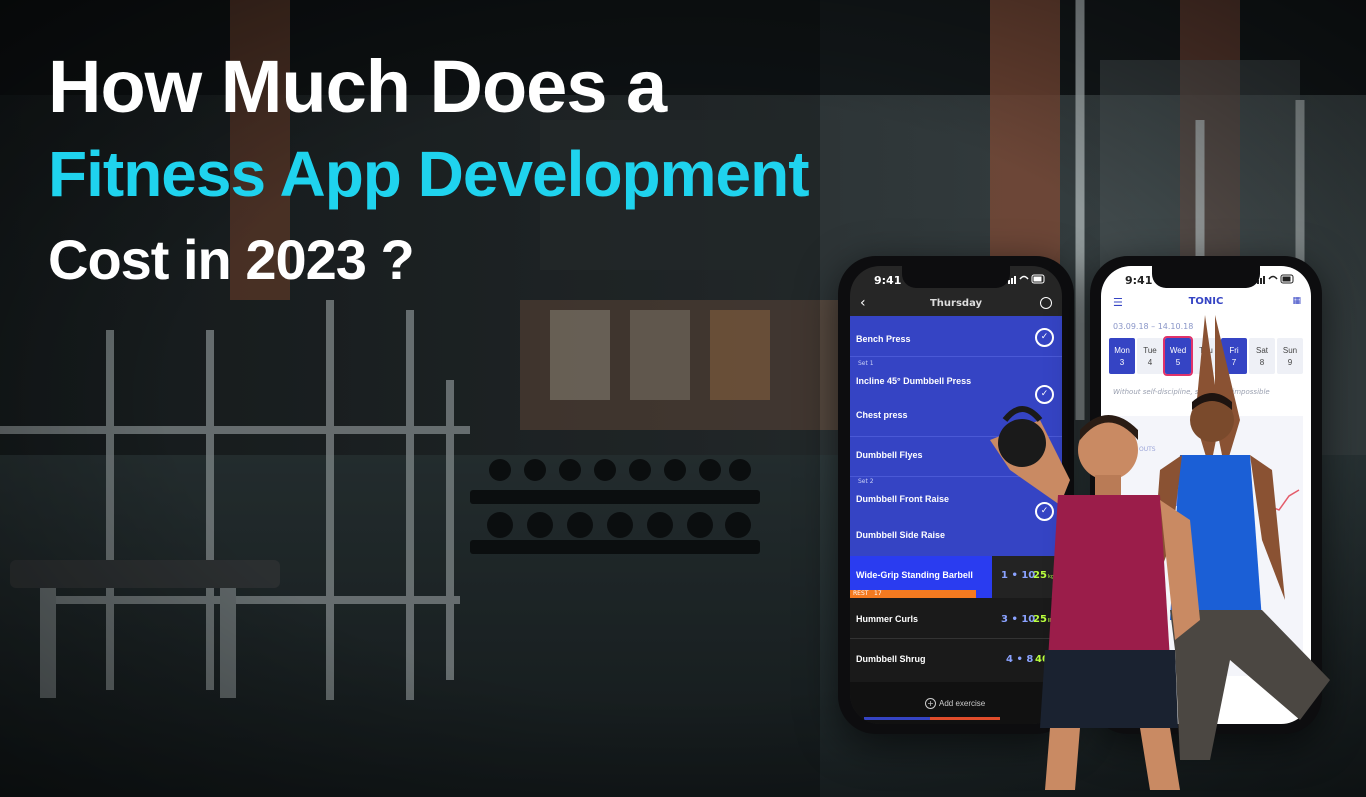 The image size is (1366, 797). What do you see at coordinates (883, 339) in the screenshot?
I see `exercise-name: Bench Press` at bounding box center [883, 339].